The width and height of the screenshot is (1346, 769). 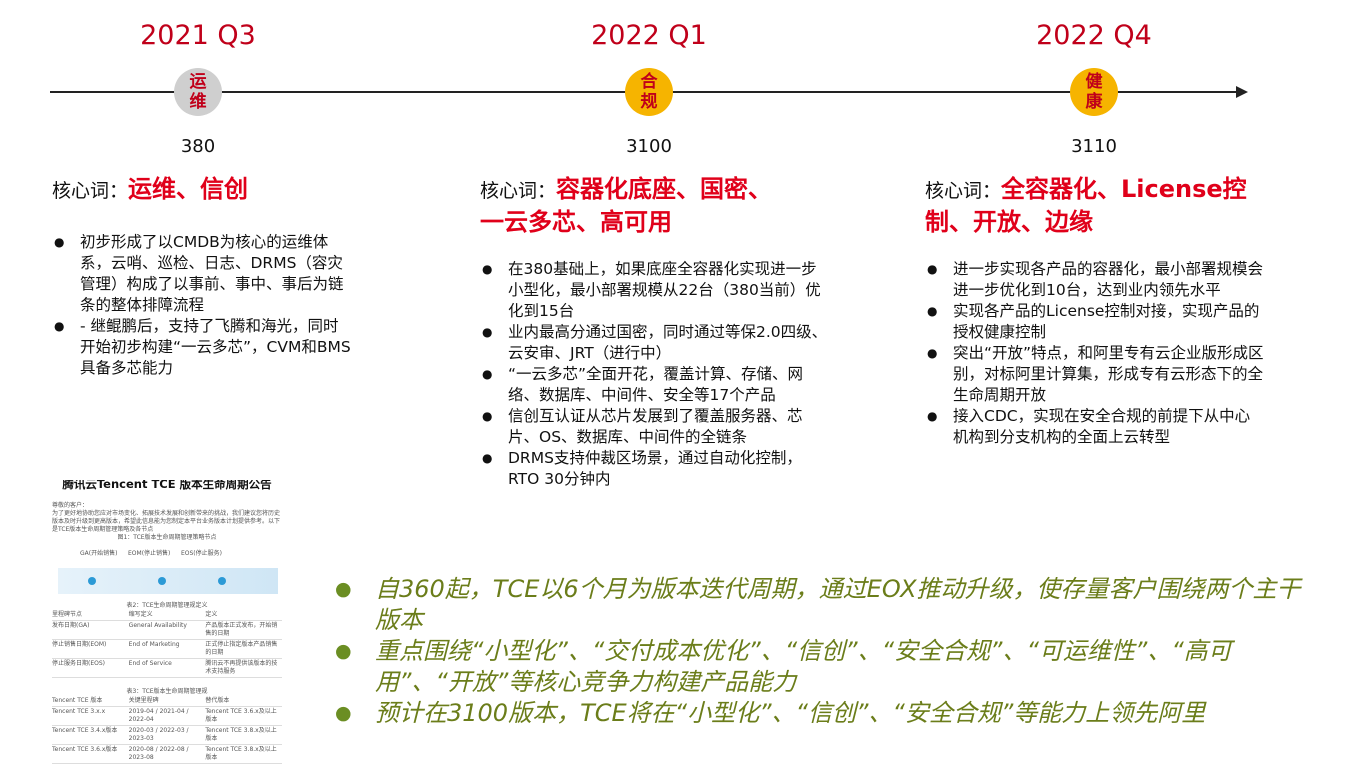 What do you see at coordinates (167, 537) in the screenshot?
I see `notice-figure-caption: 图1：TCE版本生命周期管理策略节点` at bounding box center [167, 537].